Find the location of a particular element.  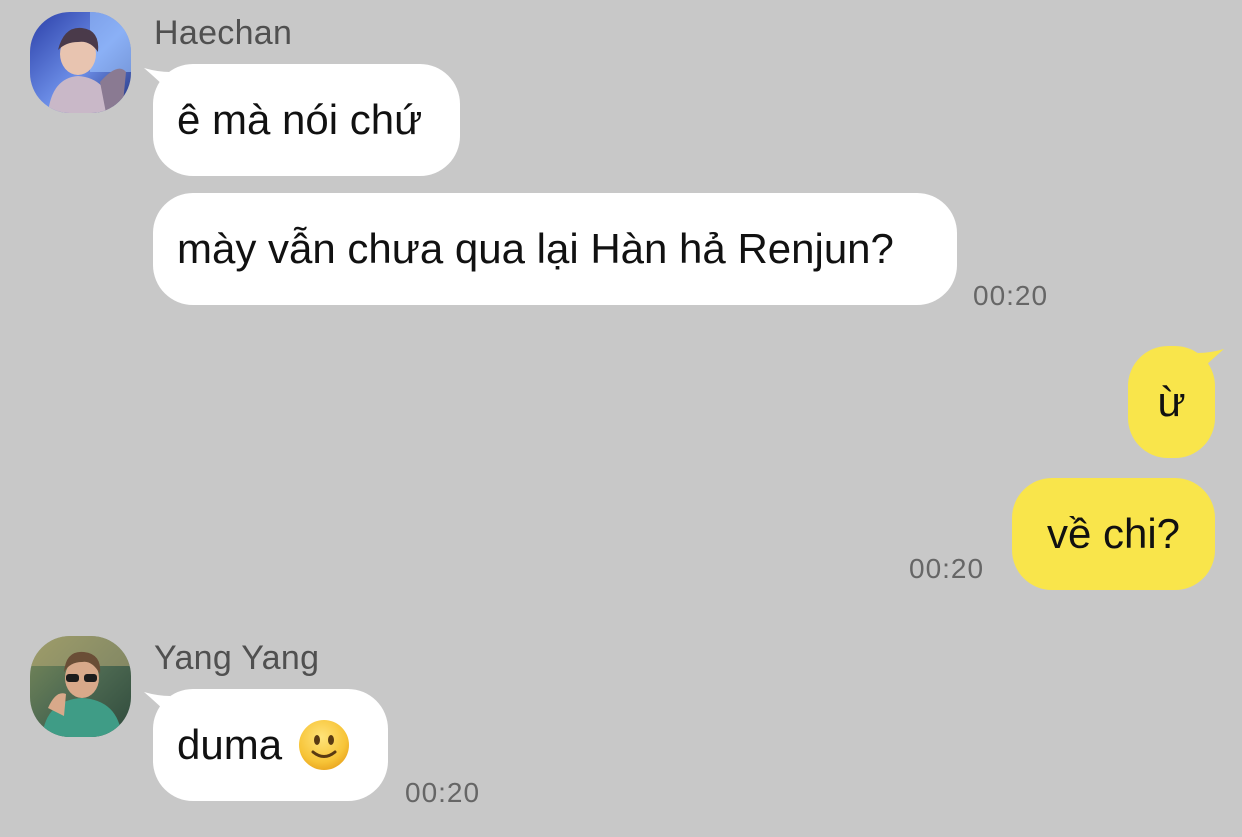

message-text: duma is located at coordinates (230, 744).